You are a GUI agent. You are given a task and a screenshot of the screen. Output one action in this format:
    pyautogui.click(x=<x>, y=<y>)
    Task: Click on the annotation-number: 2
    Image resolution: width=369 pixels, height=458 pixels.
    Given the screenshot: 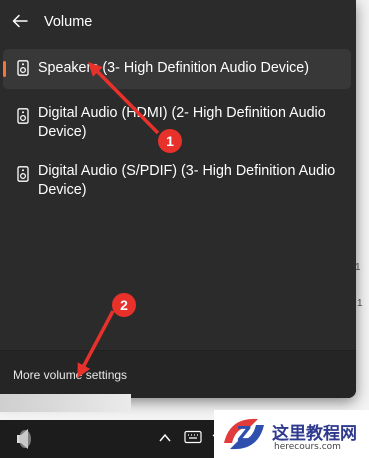 What is the action you would take?
    pyautogui.click(x=124, y=305)
    